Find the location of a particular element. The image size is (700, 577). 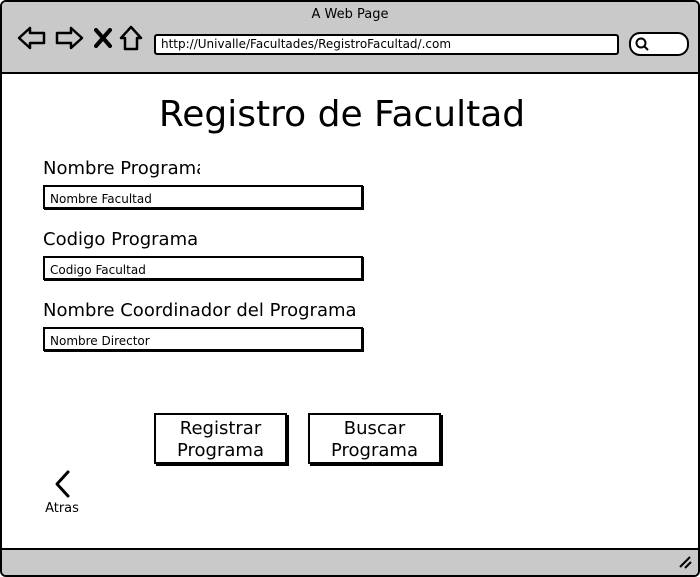

program-name-label: Nombre Programa is located at coordinates (121, 168).